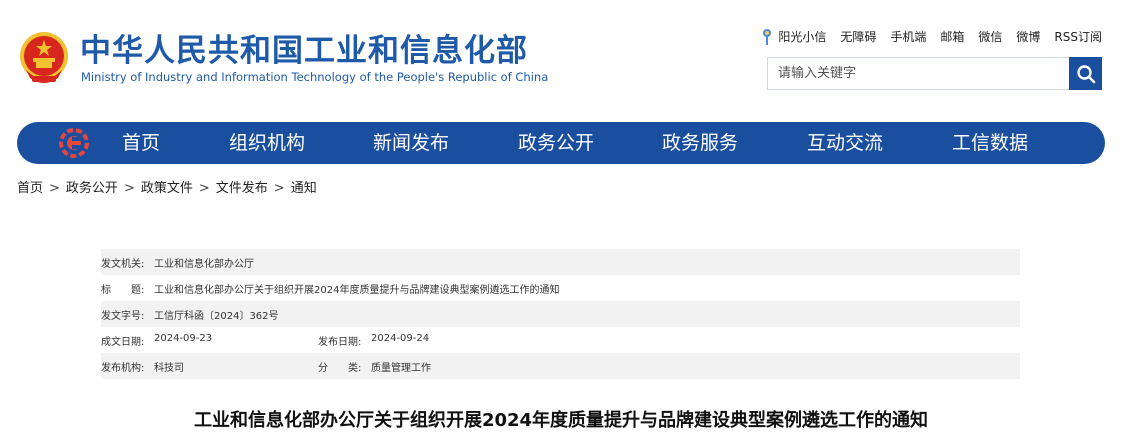  I want to click on doc-number-value: 工信厅科函〔2024〕362号, so click(216, 316).